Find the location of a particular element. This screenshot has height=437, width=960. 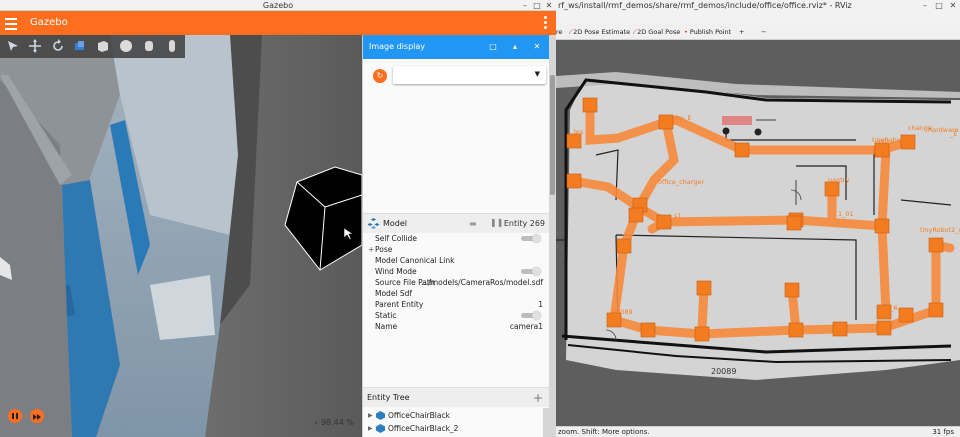

sphere-icon is located at coordinates (126, 46).